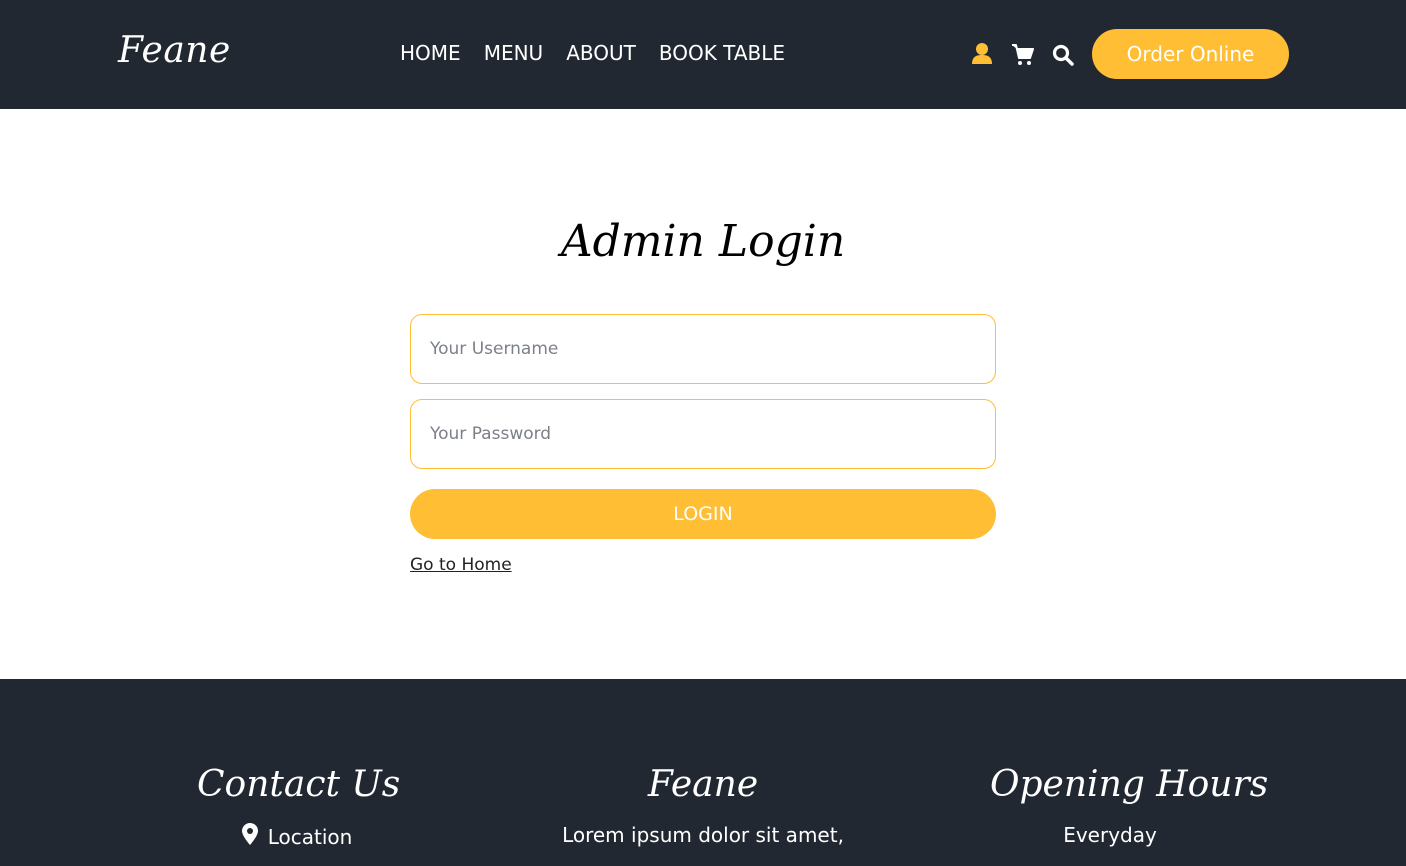 The width and height of the screenshot is (1406, 866). What do you see at coordinates (1190, 54) in the screenshot?
I see `order-online-button: Order Online` at bounding box center [1190, 54].